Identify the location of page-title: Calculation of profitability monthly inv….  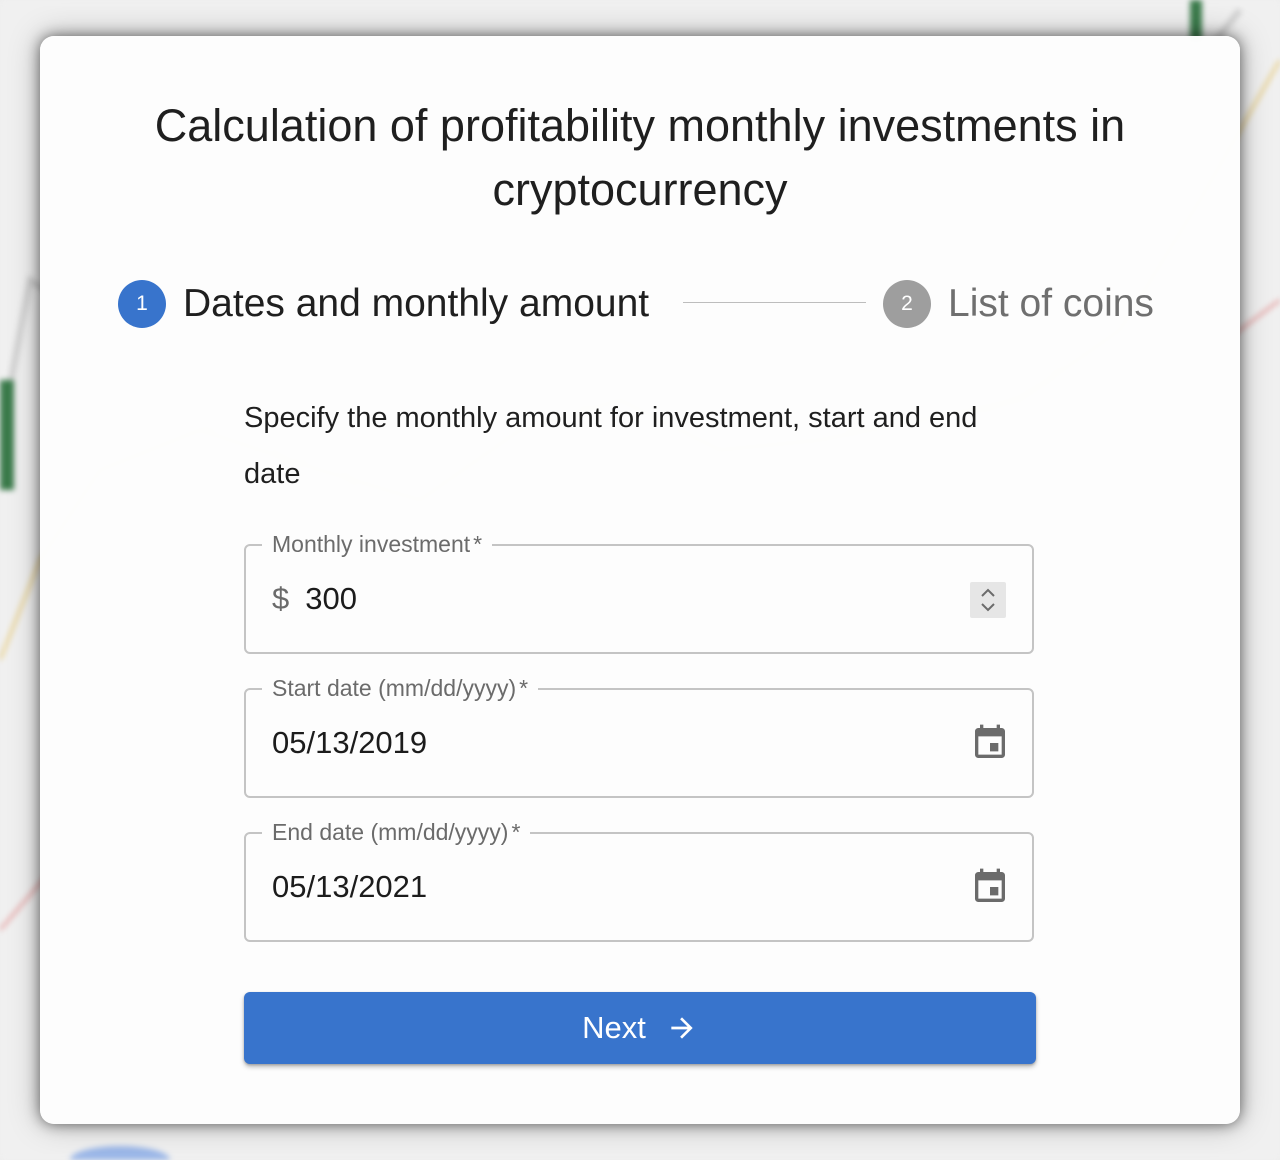
(640, 157).